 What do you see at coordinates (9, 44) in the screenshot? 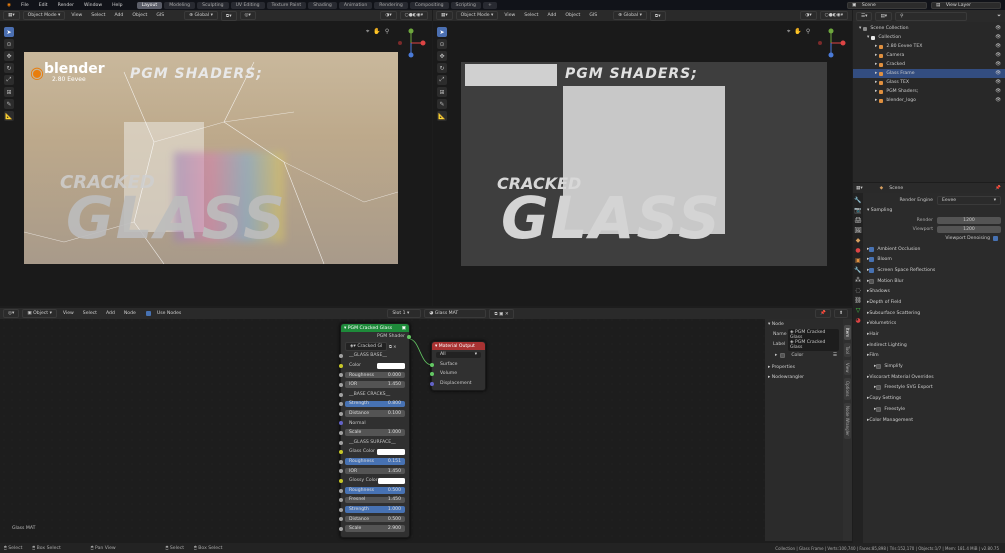
I see `cursor-tool-icon: ⊙` at bounding box center [9, 44].